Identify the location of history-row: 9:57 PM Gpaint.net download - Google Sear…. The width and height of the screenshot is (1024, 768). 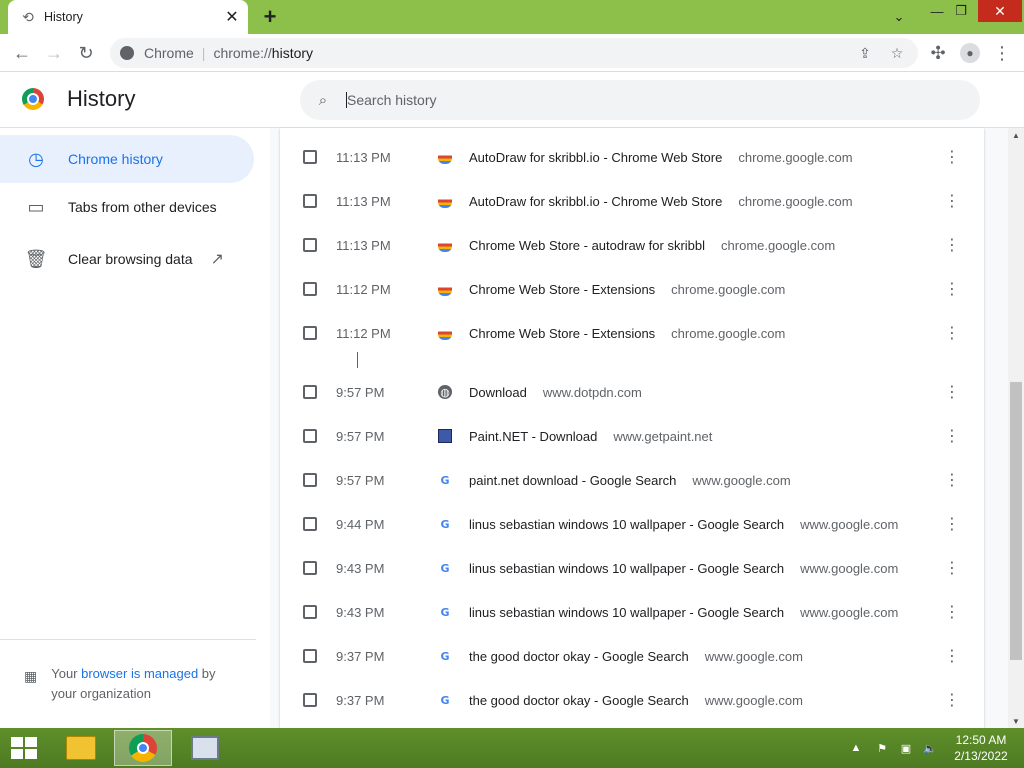
(632, 480).